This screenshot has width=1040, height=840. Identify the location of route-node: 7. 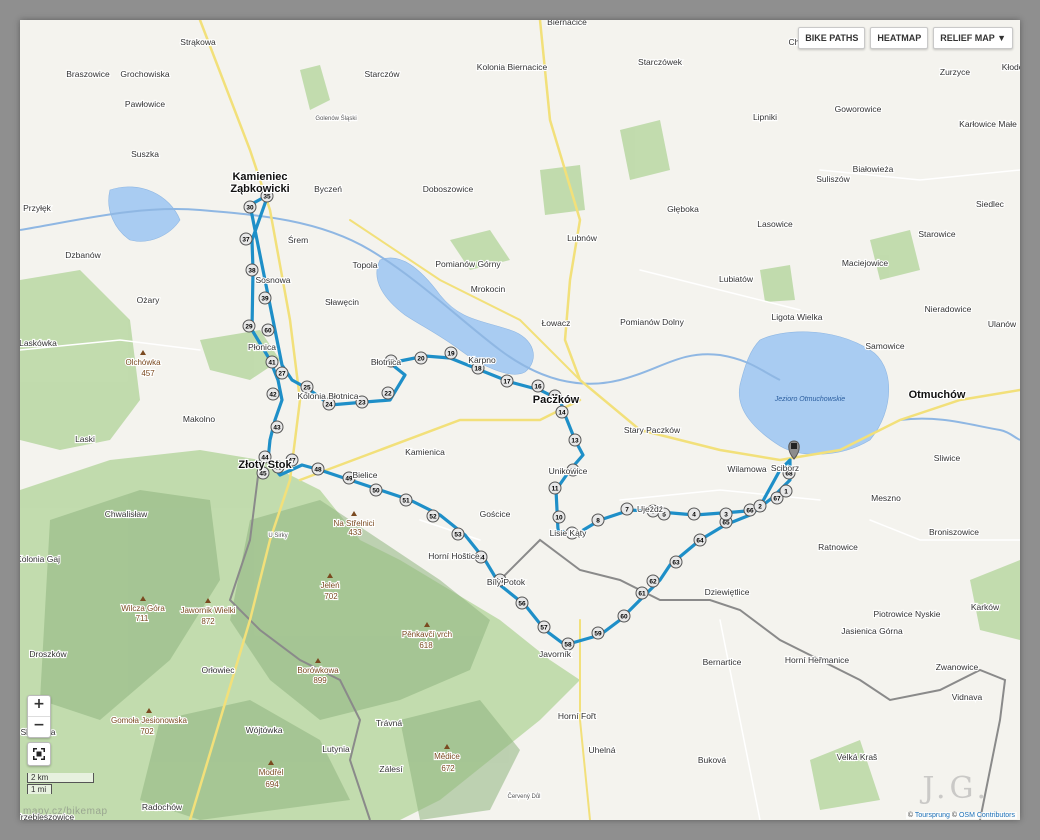
(627, 509).